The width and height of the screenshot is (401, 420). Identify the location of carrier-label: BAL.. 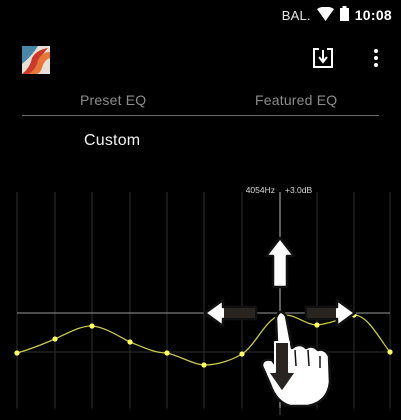
(296, 15).